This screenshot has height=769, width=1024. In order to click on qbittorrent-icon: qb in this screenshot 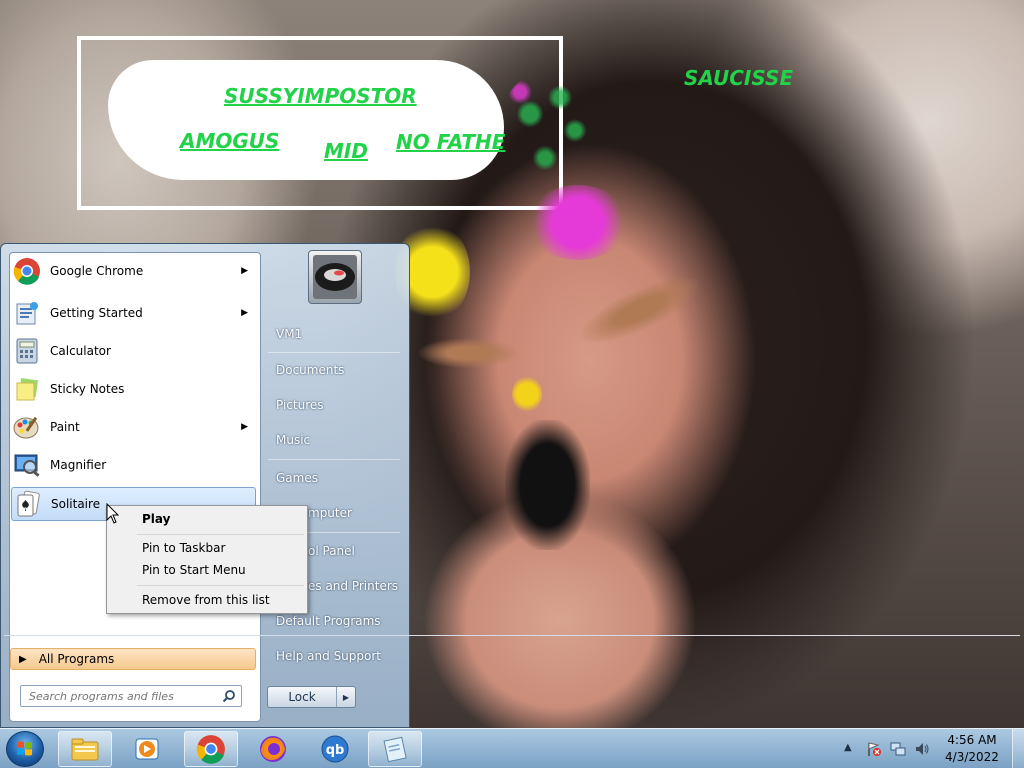, I will do `click(335, 749)`.